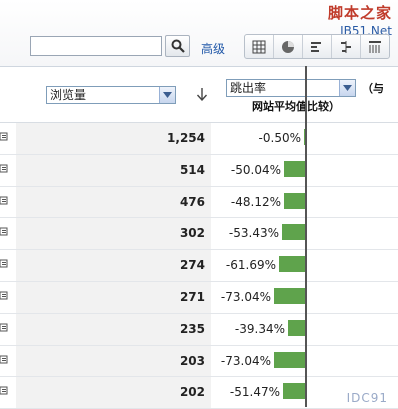 Image resolution: width=398 pixels, height=409 pixels. What do you see at coordinates (192, 201) in the screenshot?
I see `pageviews-value: 476` at bounding box center [192, 201].